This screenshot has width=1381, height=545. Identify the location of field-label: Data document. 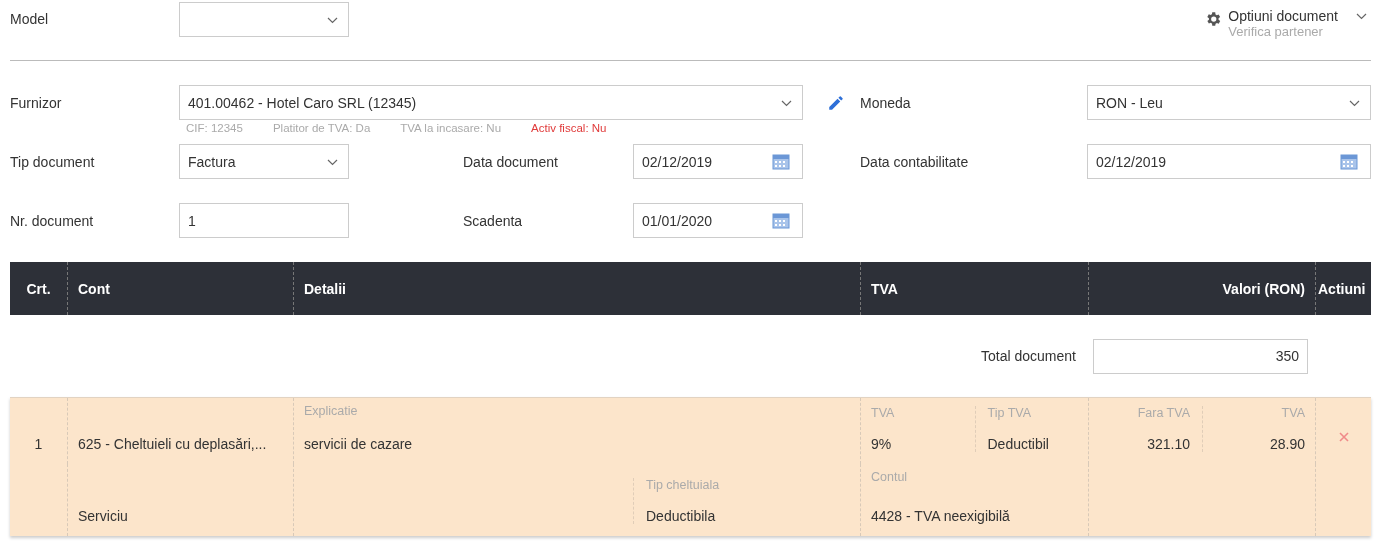
(511, 161).